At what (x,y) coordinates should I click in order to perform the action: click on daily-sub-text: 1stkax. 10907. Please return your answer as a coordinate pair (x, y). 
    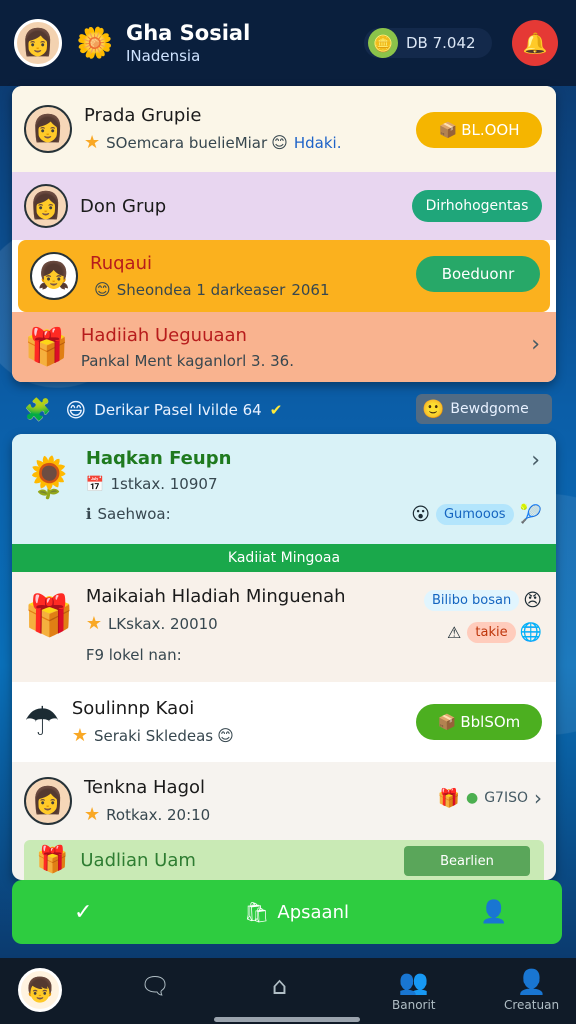
    Looking at the image, I should click on (164, 484).